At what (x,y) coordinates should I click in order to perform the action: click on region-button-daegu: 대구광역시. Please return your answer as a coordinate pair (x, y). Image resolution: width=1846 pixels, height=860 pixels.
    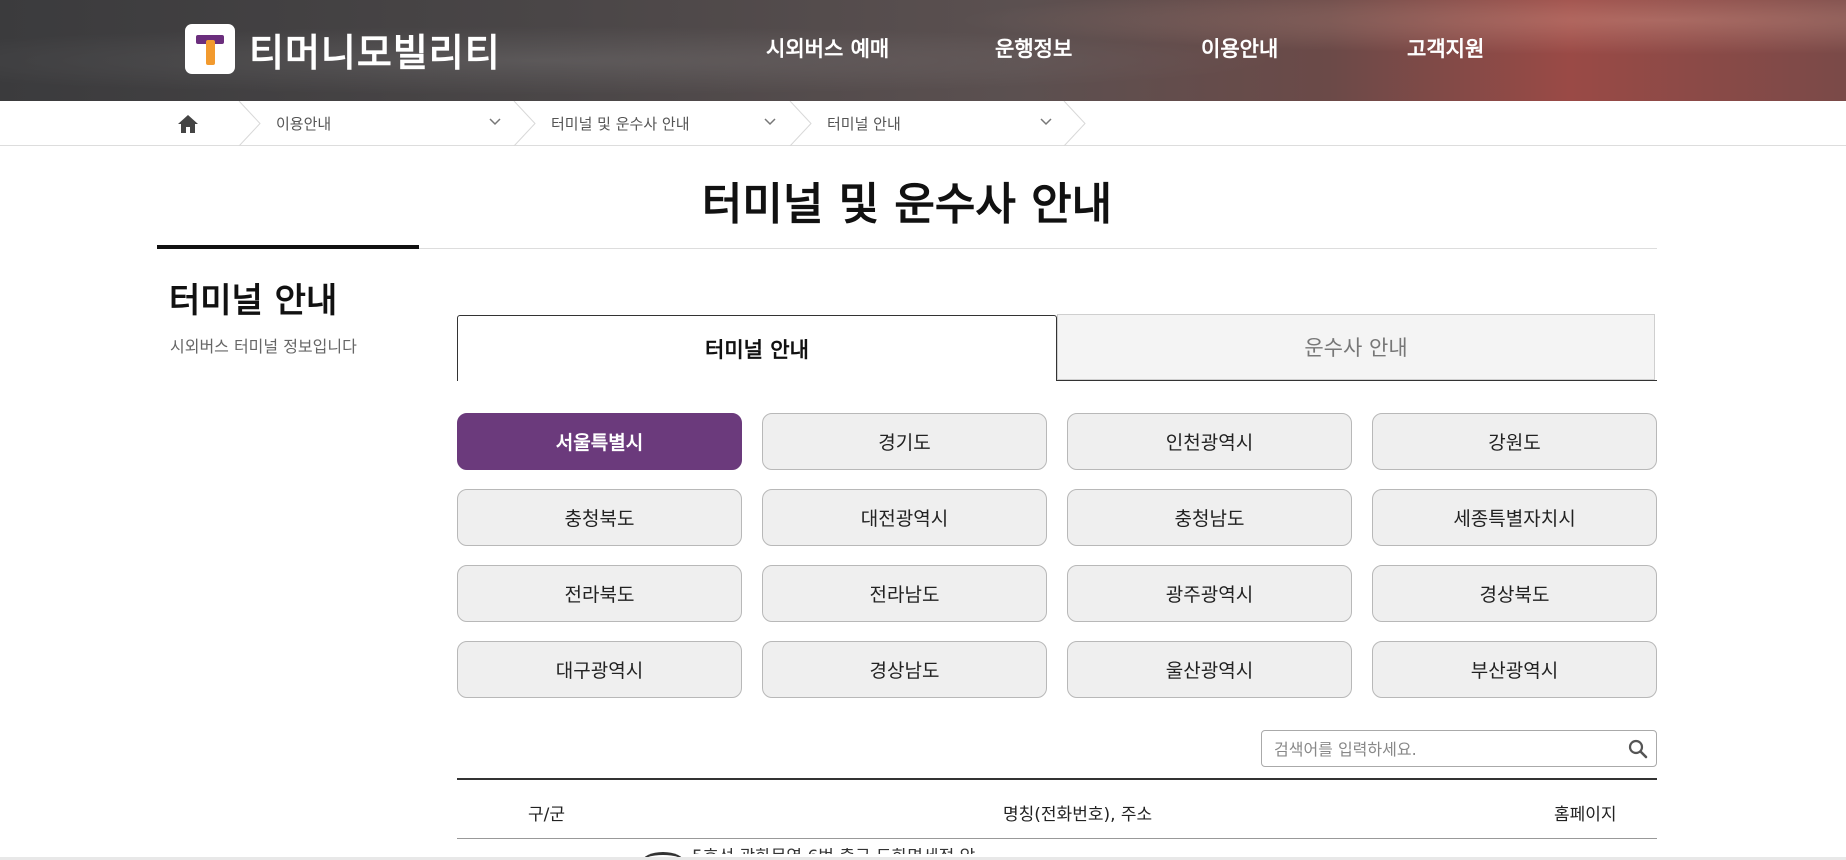
    Looking at the image, I should click on (599, 669).